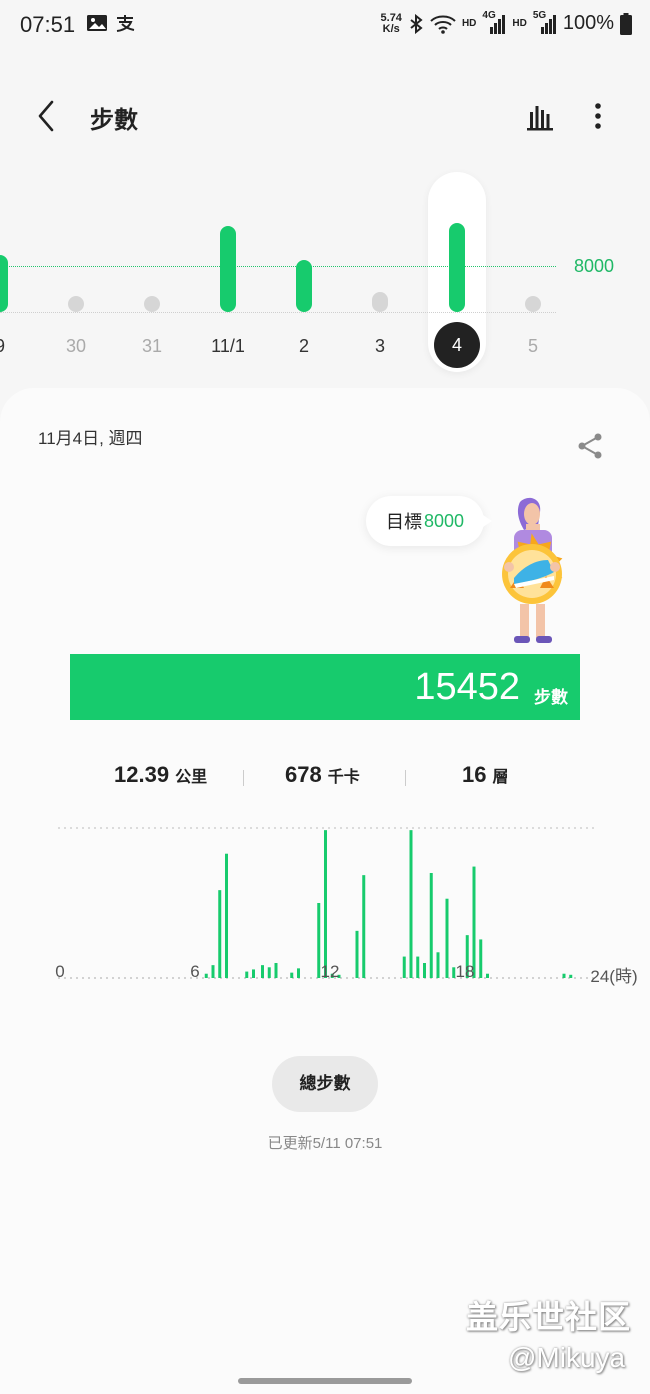 Image resolution: width=650 pixels, height=1394 pixels. I want to click on day-label: 9, so click(15, 346).